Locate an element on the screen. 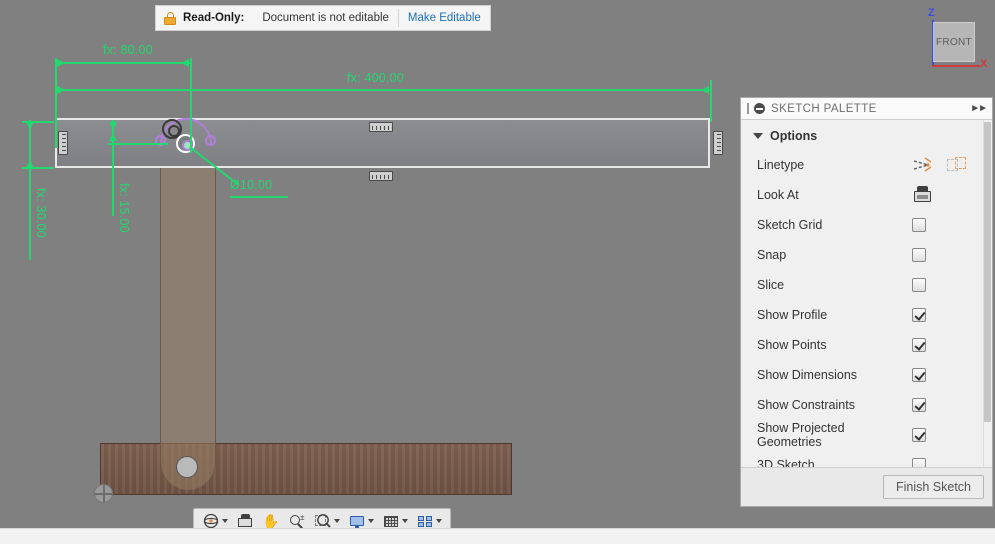 The width and height of the screenshot is (995, 544). option-row-show-constraints: Show Constraints is located at coordinates (866, 405).